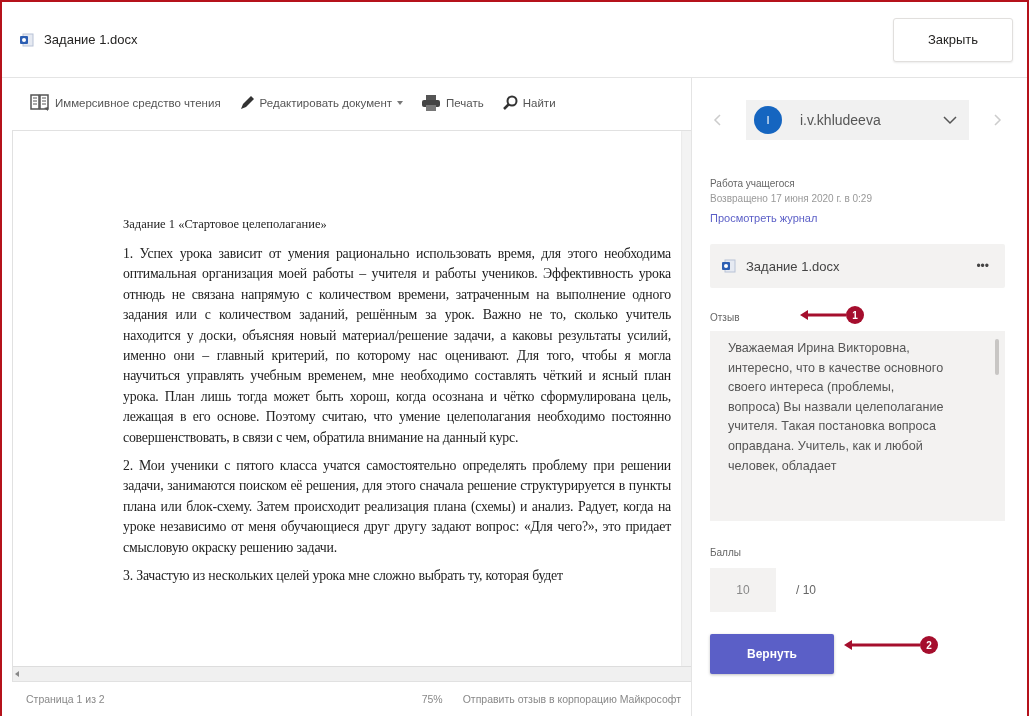 The image size is (1029, 716). Describe the element at coordinates (397, 507) in the screenshot. I see `document-paragraph: 2. Мои ученики с пятого класса учатся самостоятельно определять проблему при решении задачи, занимаются поиском её решения, для этого сначала решение структурируется в пункты плана или блок-схему. Затем происходит реализация плана (схемы) и анализ. Радует, когда на уроке независимо от меня обучающиеся друг другу задают вопрос: «Для чего?», это придает смысловую окраску решению задачи.` at that location.